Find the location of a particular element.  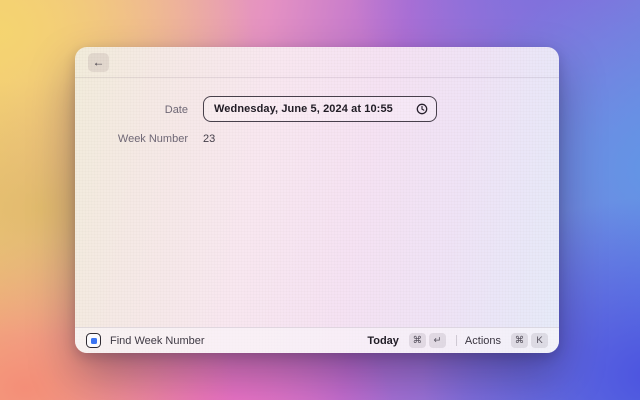

return-key-icon: ↵ is located at coordinates (437, 340).